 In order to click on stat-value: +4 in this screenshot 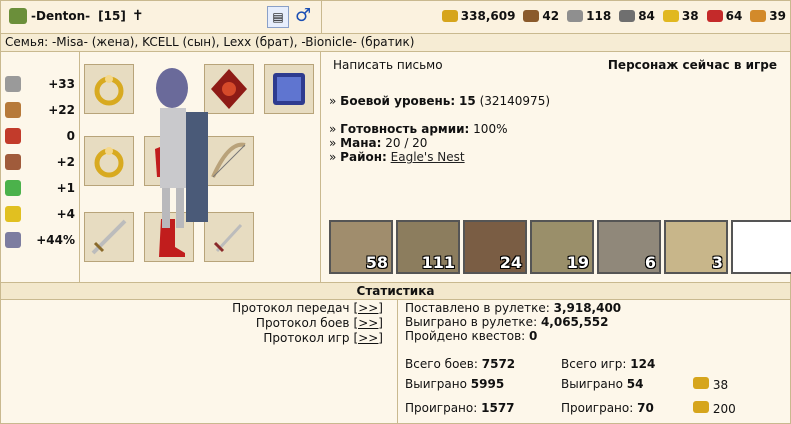, I will do `click(65, 214)`.